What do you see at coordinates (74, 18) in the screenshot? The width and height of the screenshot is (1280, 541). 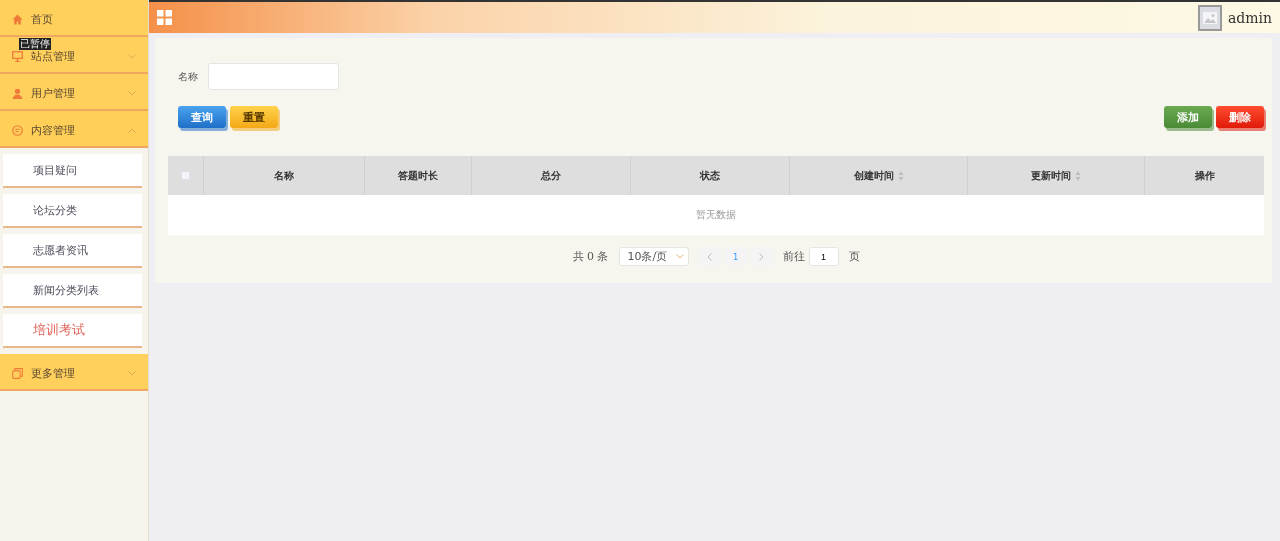 I see `menu-item: 首页` at bounding box center [74, 18].